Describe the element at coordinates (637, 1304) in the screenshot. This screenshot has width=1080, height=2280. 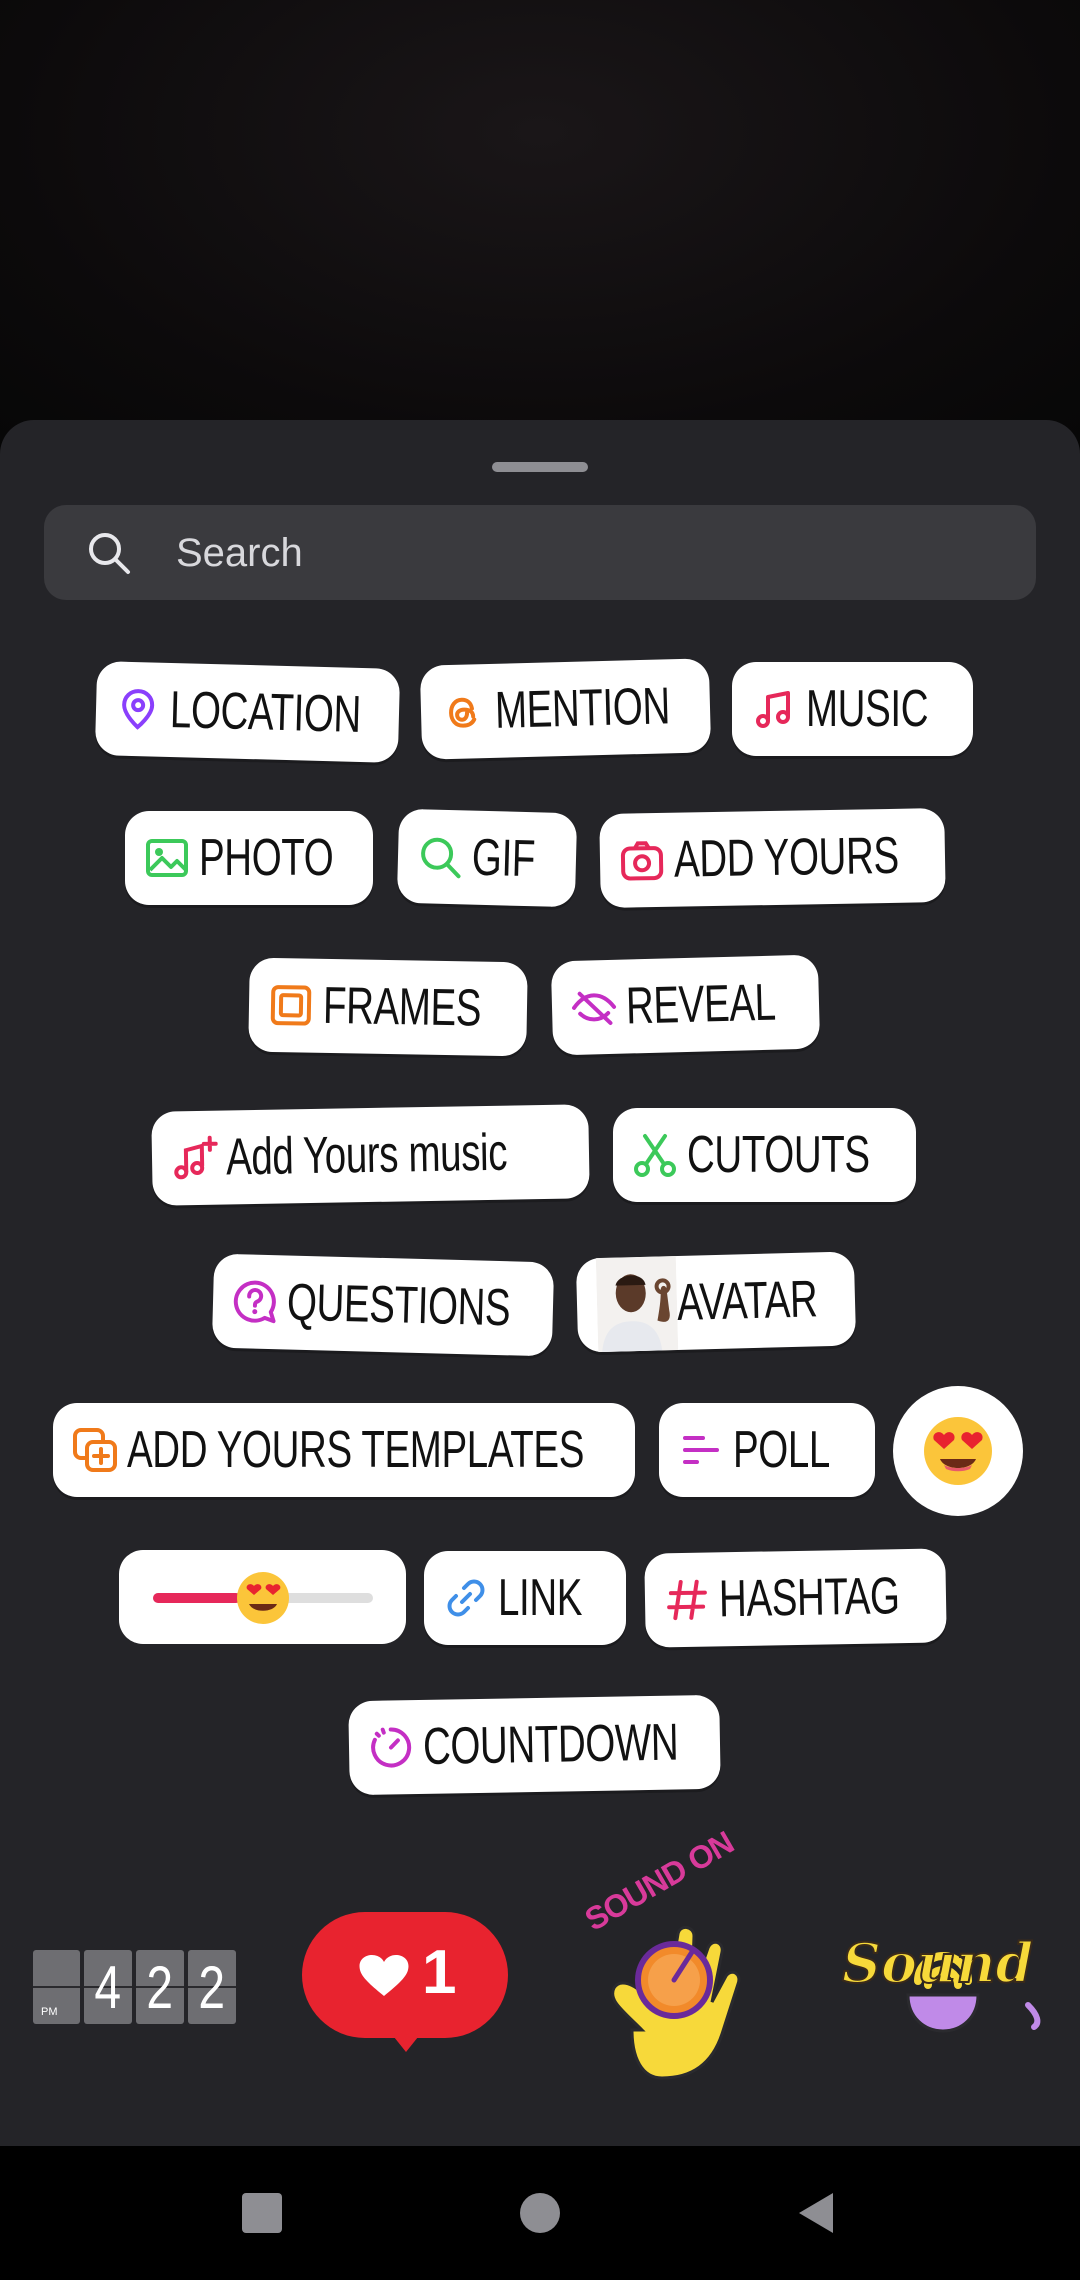
I see `avatar-icon` at that location.